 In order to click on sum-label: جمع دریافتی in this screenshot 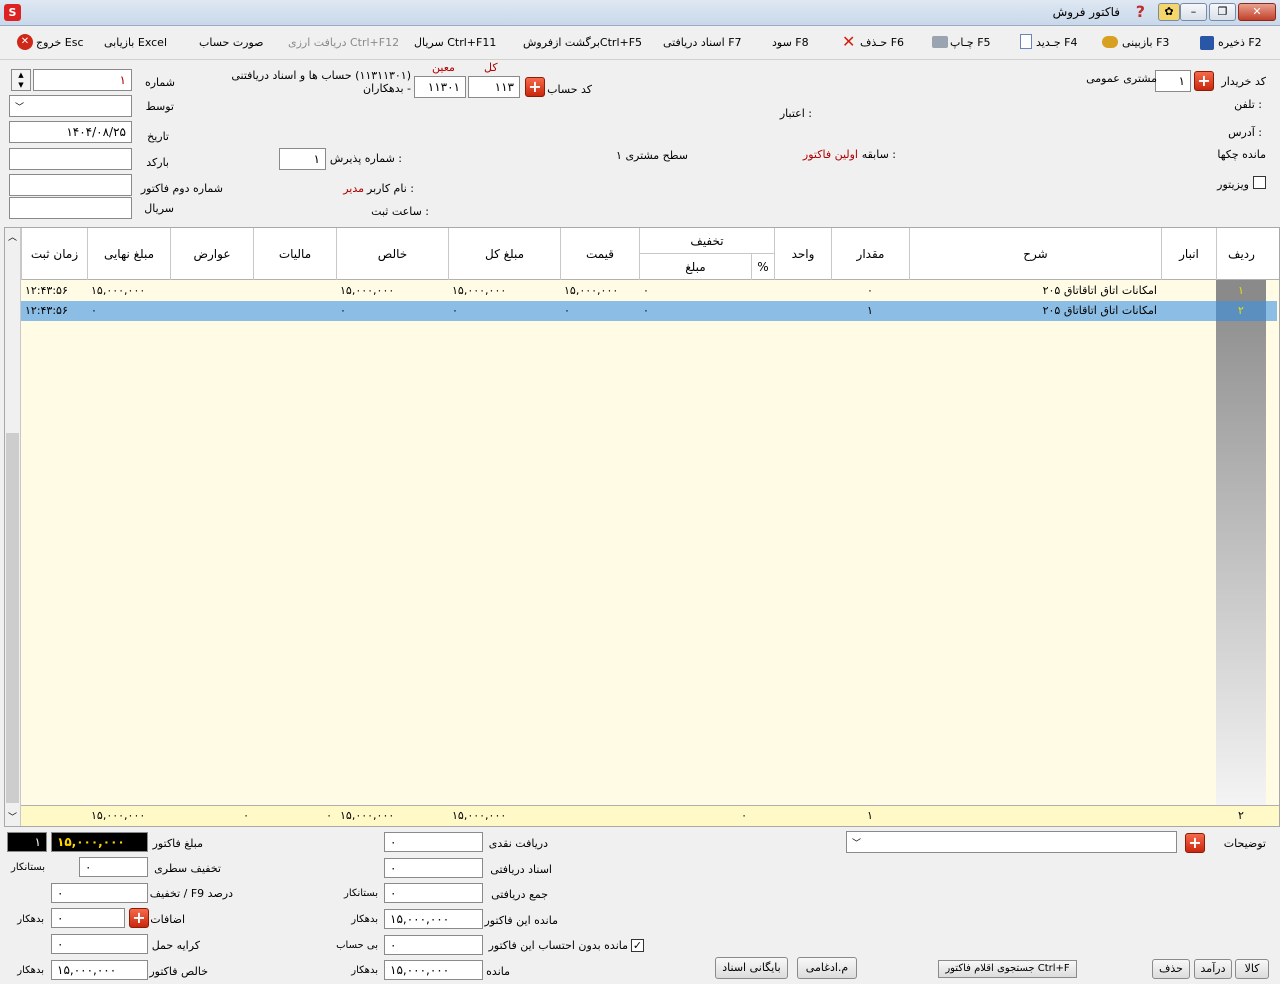, I will do `click(519, 894)`.